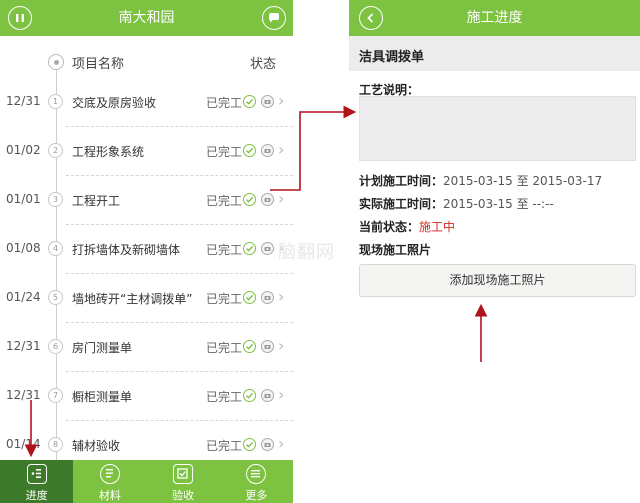 The width and height of the screenshot is (640, 503). I want to click on current-state-value: 施工中, so click(437, 227).